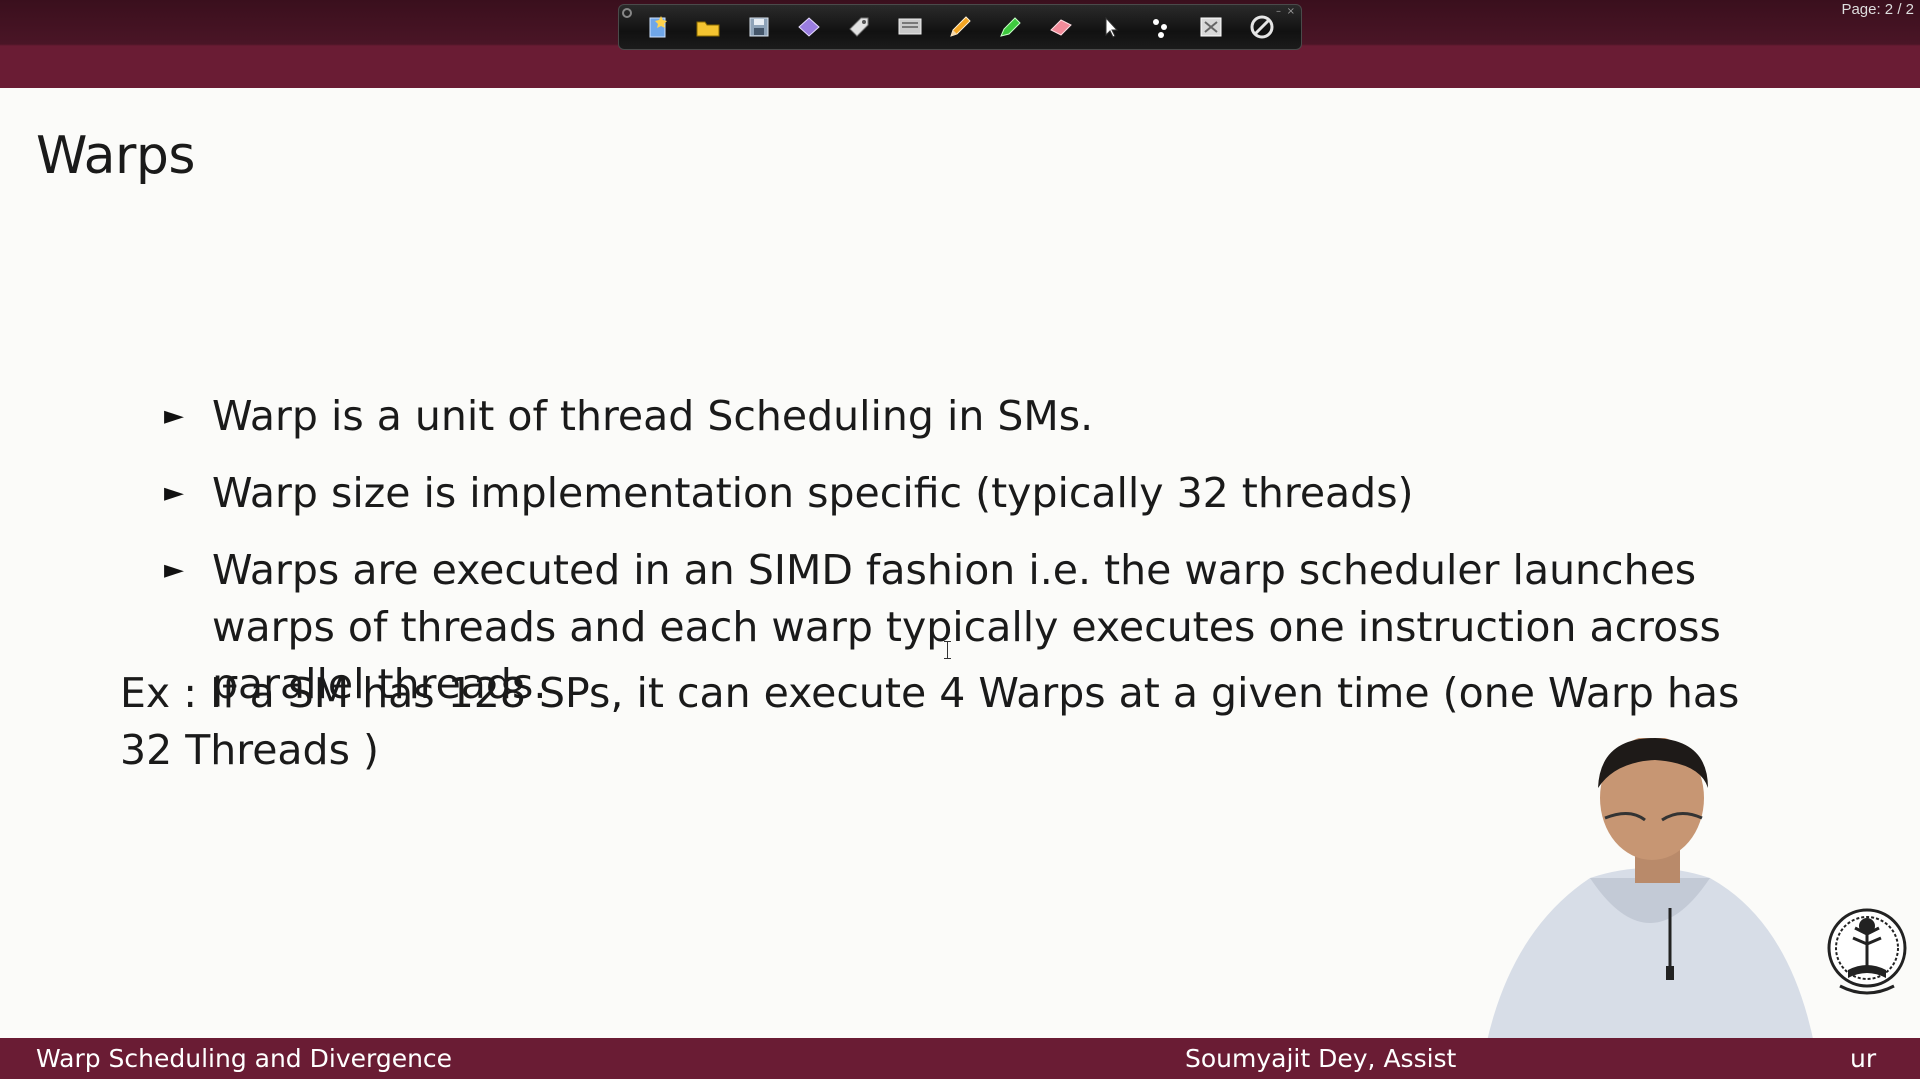 The width and height of the screenshot is (1920, 1079). What do you see at coordinates (1161, 27) in the screenshot?
I see `laser-dots-icon` at bounding box center [1161, 27].